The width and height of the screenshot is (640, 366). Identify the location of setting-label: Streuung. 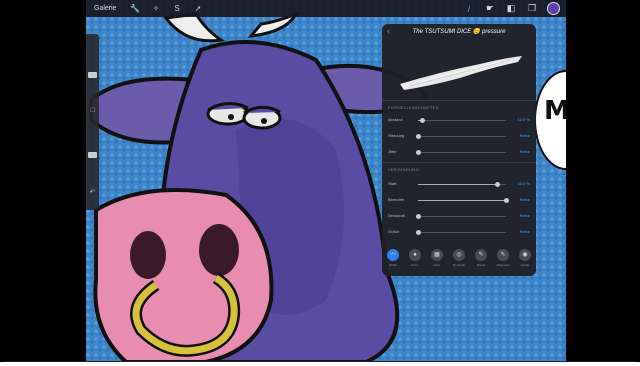
(396, 135).